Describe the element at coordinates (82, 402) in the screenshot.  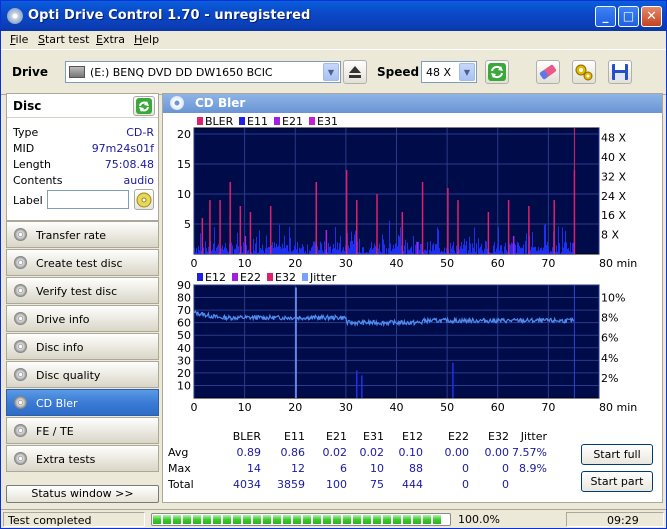
I see `nav-cd-bler: CD Bler` at that location.